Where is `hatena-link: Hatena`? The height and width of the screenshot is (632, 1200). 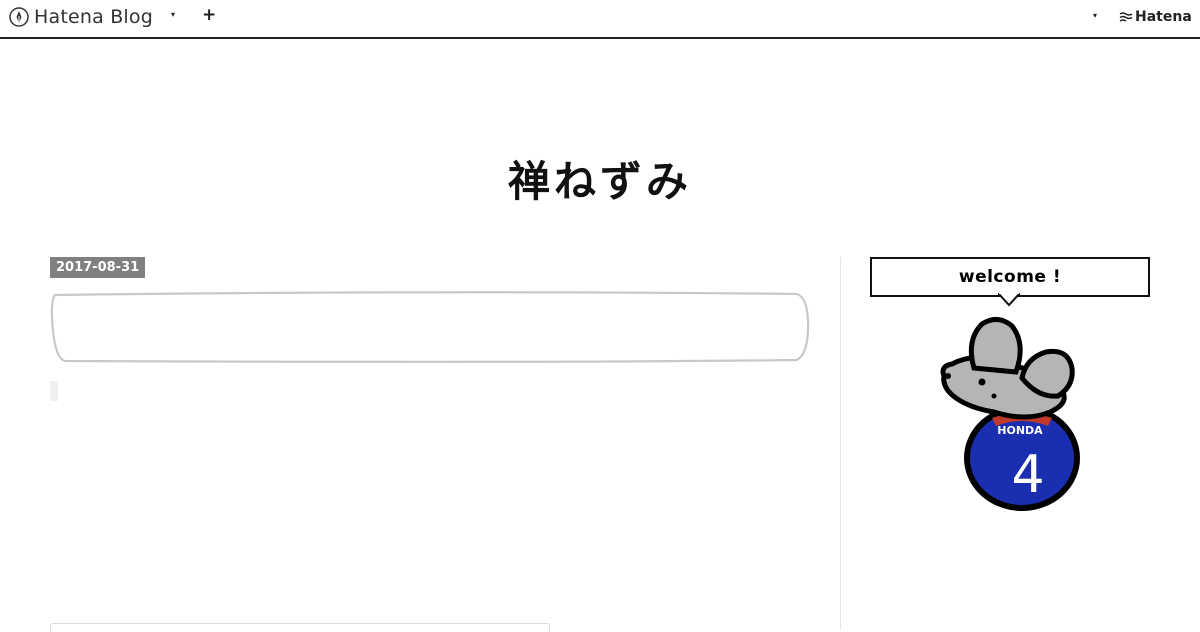 hatena-link: Hatena is located at coordinates (1155, 17).